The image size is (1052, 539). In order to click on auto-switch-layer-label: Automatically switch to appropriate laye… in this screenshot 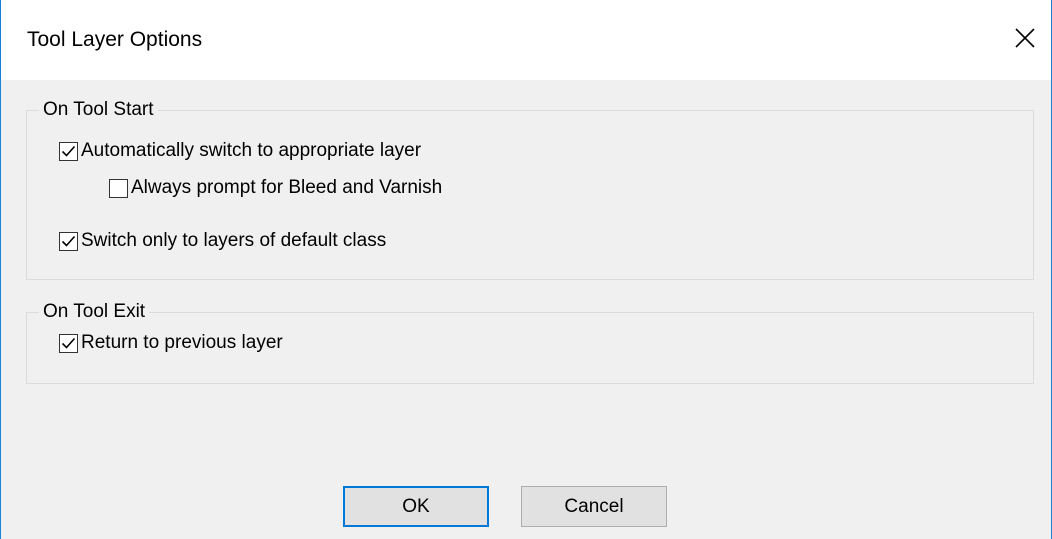, I will do `click(251, 150)`.